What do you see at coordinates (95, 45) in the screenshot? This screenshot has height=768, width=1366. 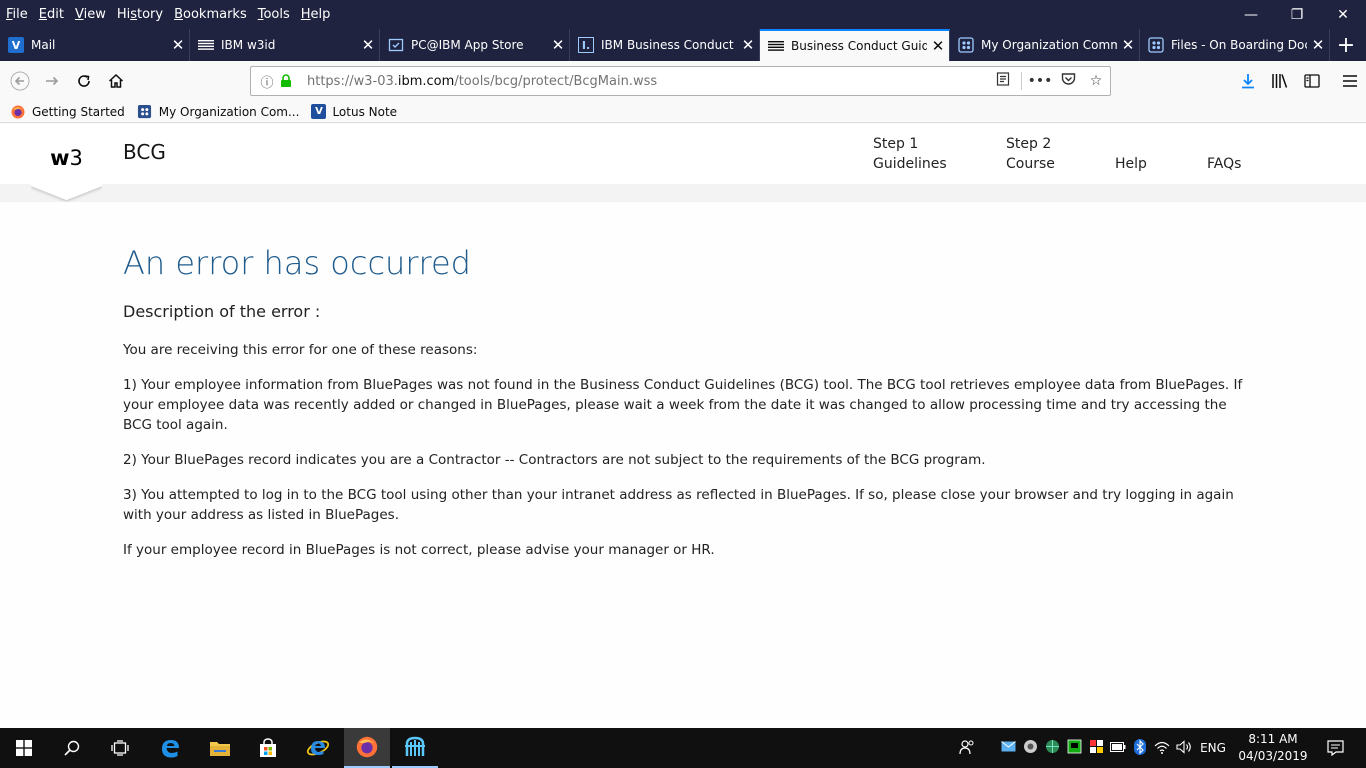 I see `tab-mail: V Mail ✕` at bounding box center [95, 45].